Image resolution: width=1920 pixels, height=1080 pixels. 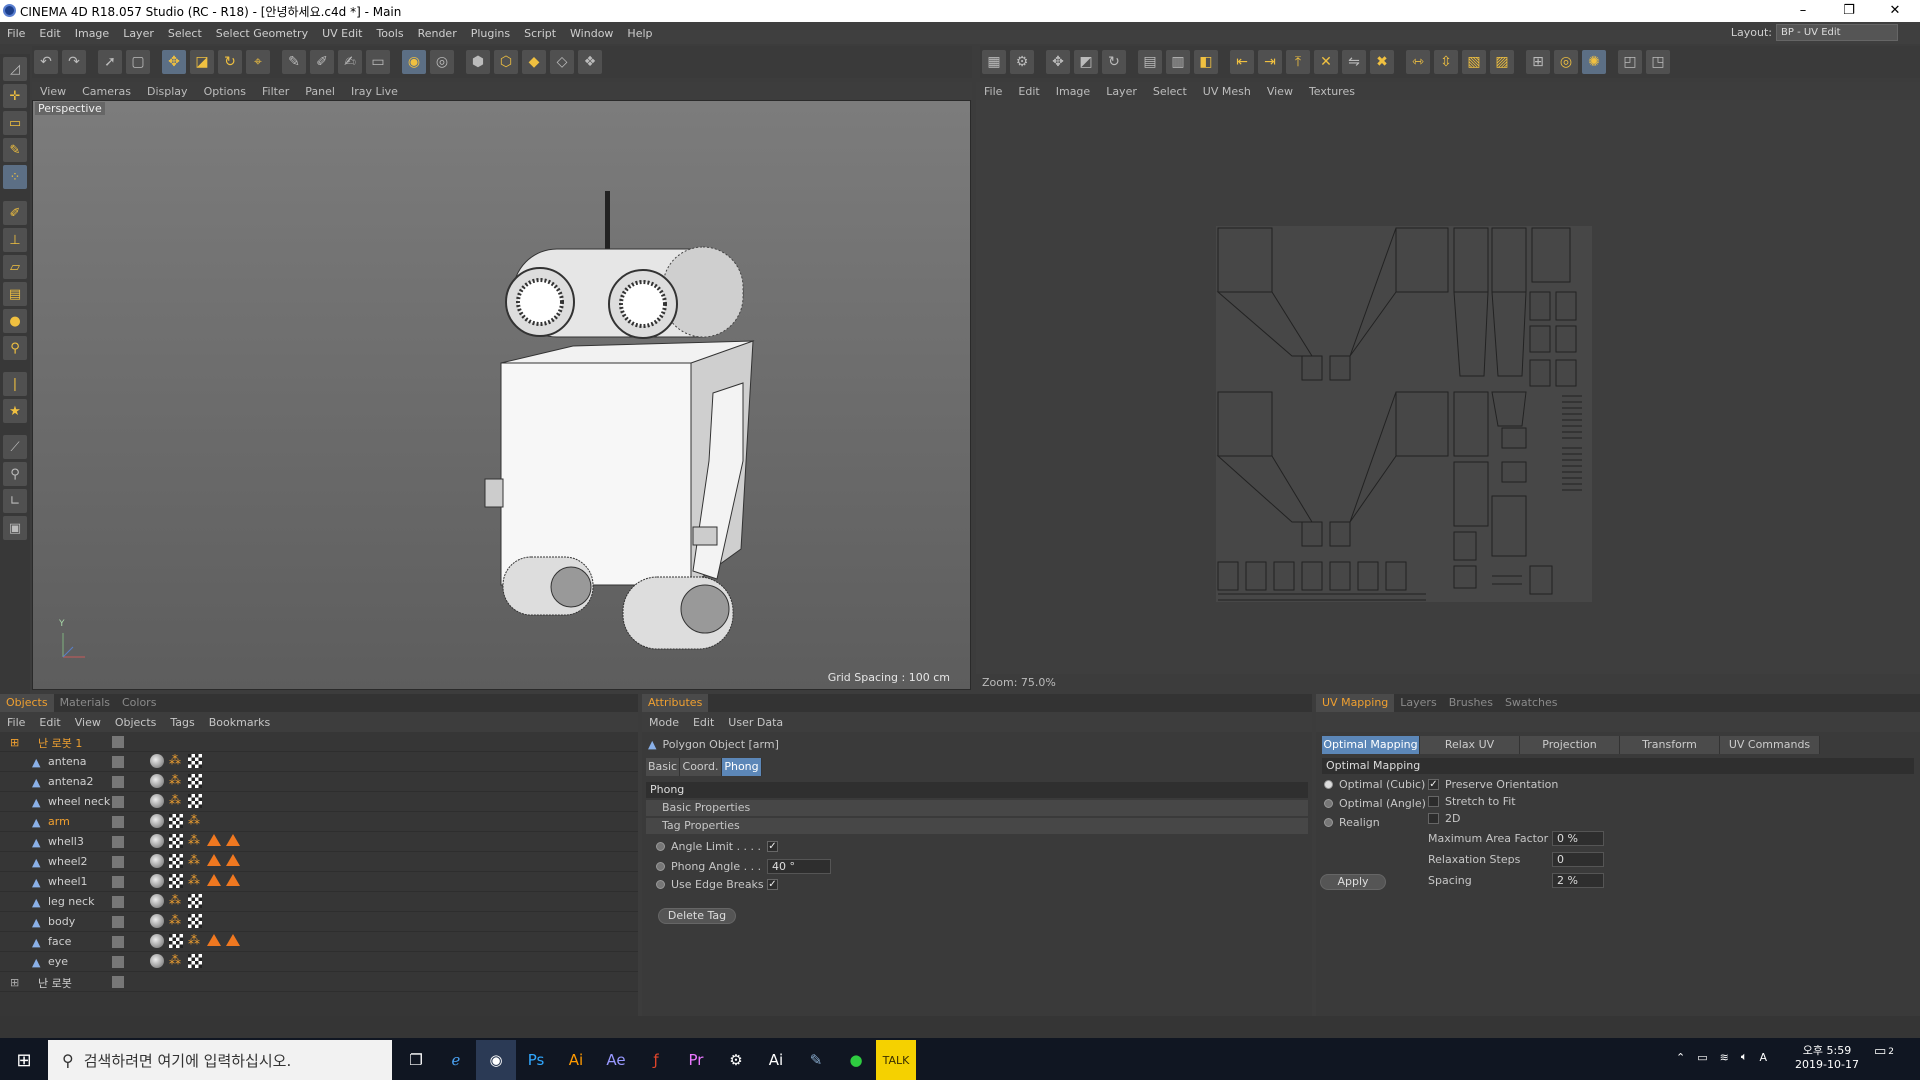 I want to click on apply-button: Apply, so click(x=1353, y=882).